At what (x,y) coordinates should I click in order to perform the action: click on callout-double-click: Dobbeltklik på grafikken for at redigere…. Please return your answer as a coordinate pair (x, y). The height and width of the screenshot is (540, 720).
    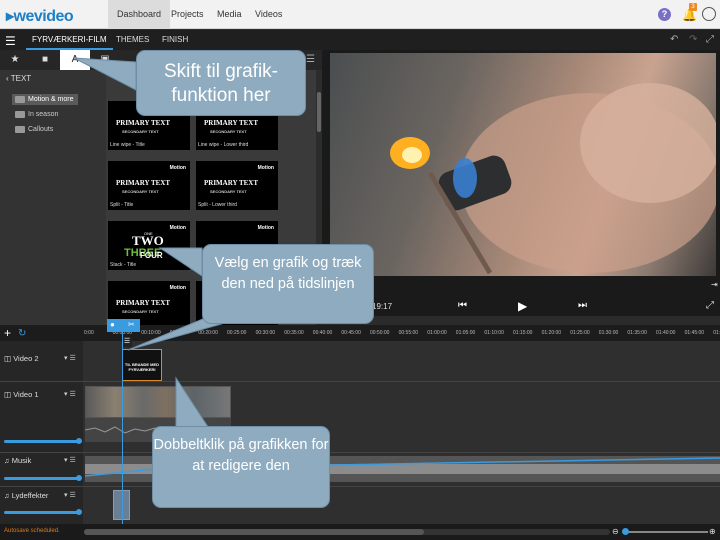
    Looking at the image, I should click on (241, 467).